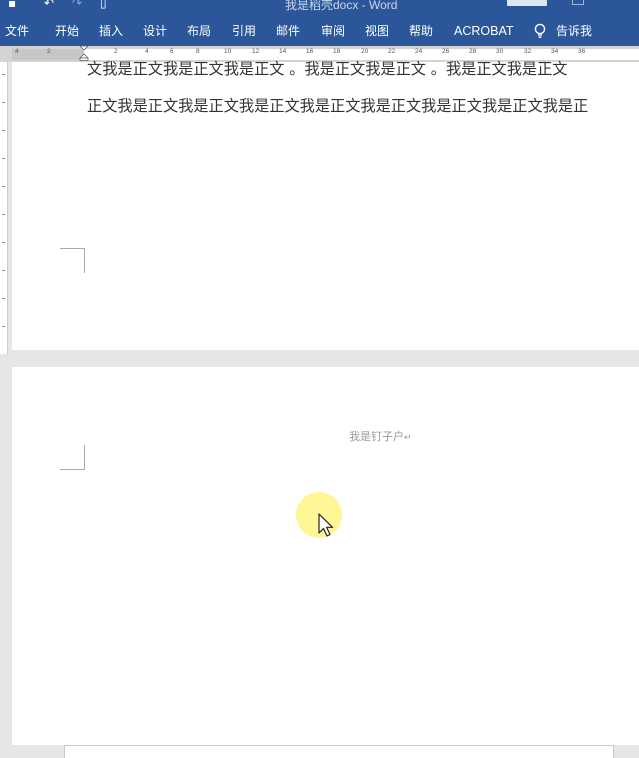 The height and width of the screenshot is (758, 639). What do you see at coordinates (333, 31) in the screenshot?
I see `tab-review: 审阅` at bounding box center [333, 31].